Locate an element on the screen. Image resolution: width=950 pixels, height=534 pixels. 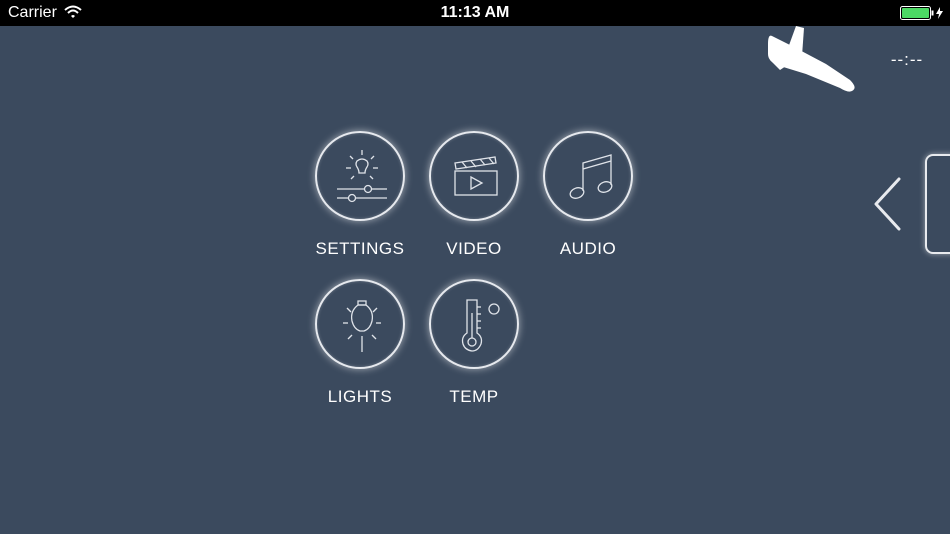
airplane-landing-icon is located at coordinates (812, 63).